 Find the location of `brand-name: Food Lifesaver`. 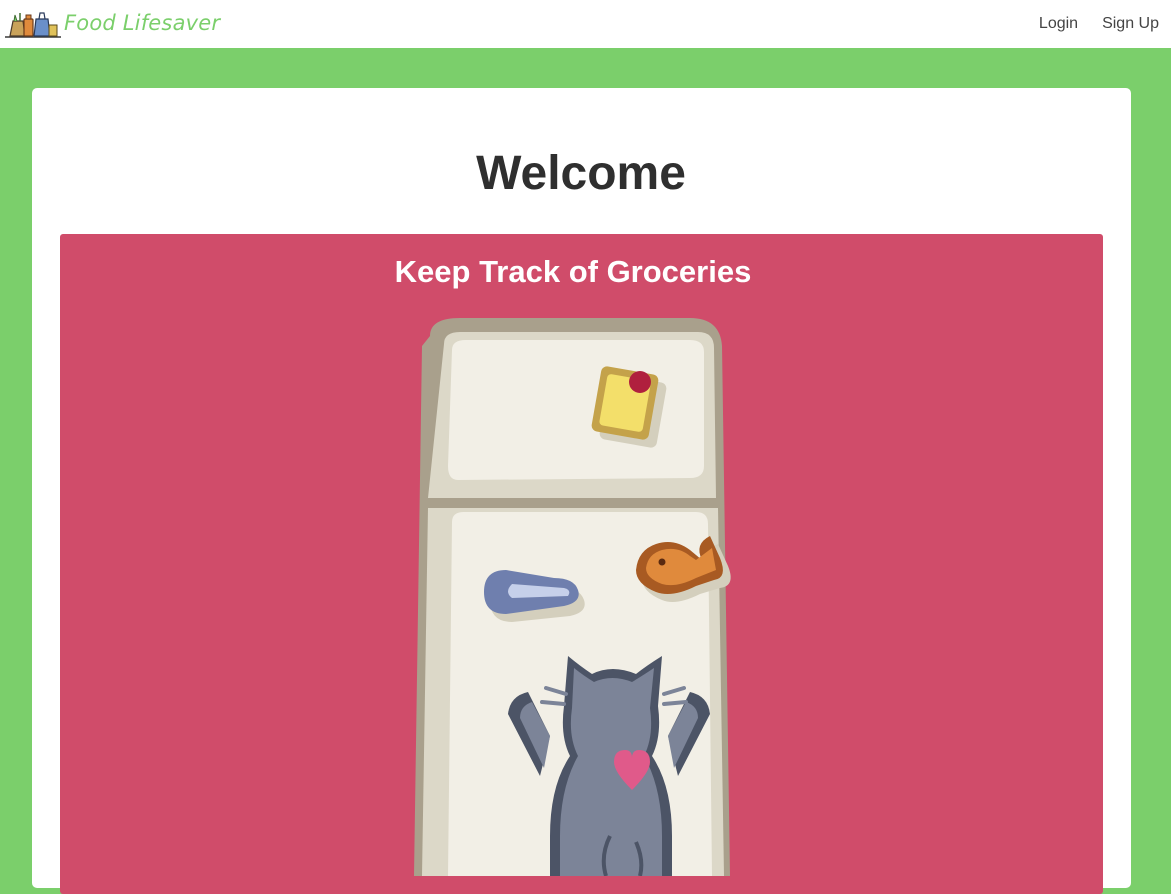

brand-name: Food Lifesaver is located at coordinates (142, 23).